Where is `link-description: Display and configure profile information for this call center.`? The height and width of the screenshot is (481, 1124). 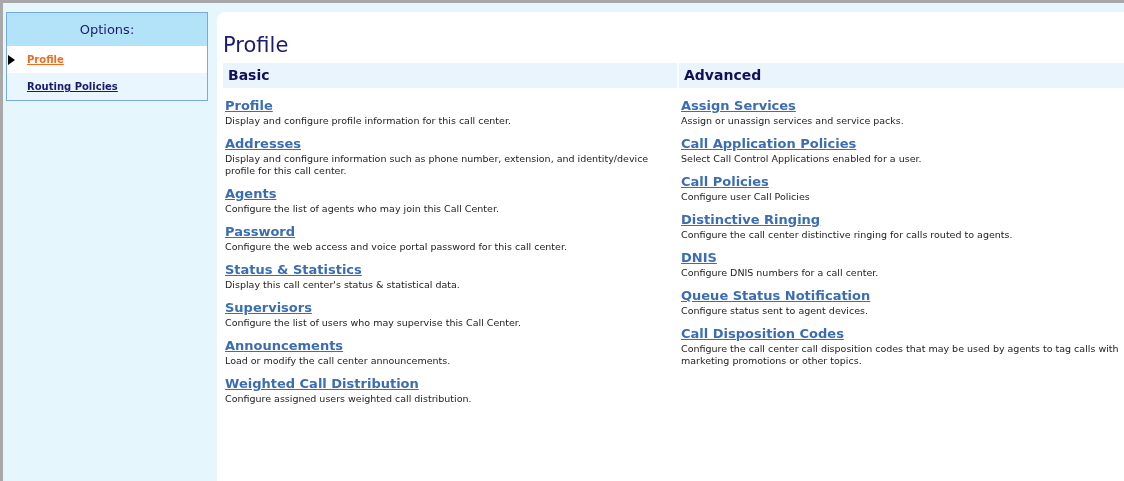
link-description: Display and configure profile information for this call center. is located at coordinates (368, 121).